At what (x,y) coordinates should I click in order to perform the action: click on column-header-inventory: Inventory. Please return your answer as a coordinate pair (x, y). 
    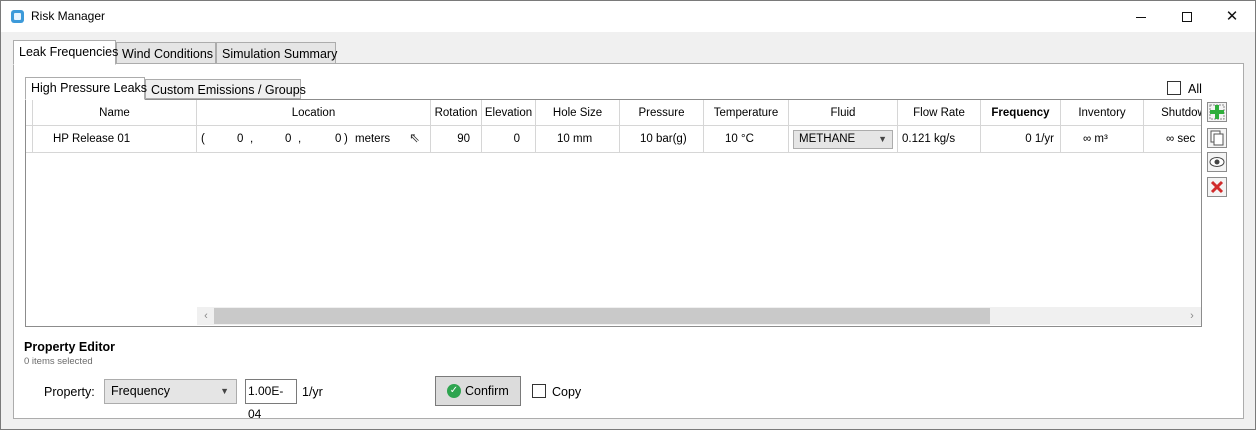
    Looking at the image, I should click on (1102, 113).